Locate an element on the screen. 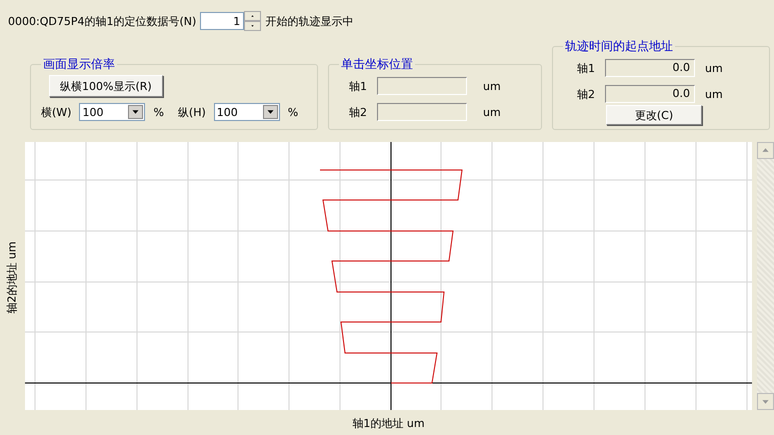  header-label: 0000:QD75P4的轴1的定位数据号(N) is located at coordinates (102, 21).